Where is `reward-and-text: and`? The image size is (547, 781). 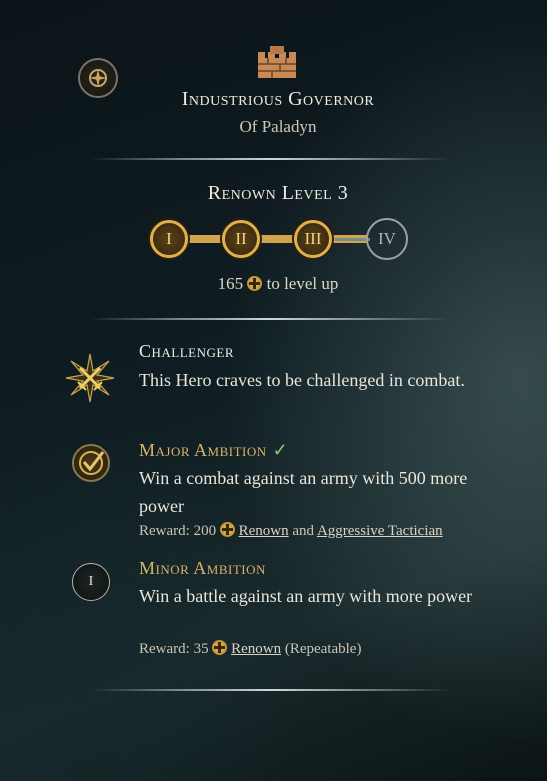 reward-and-text: and is located at coordinates (303, 531).